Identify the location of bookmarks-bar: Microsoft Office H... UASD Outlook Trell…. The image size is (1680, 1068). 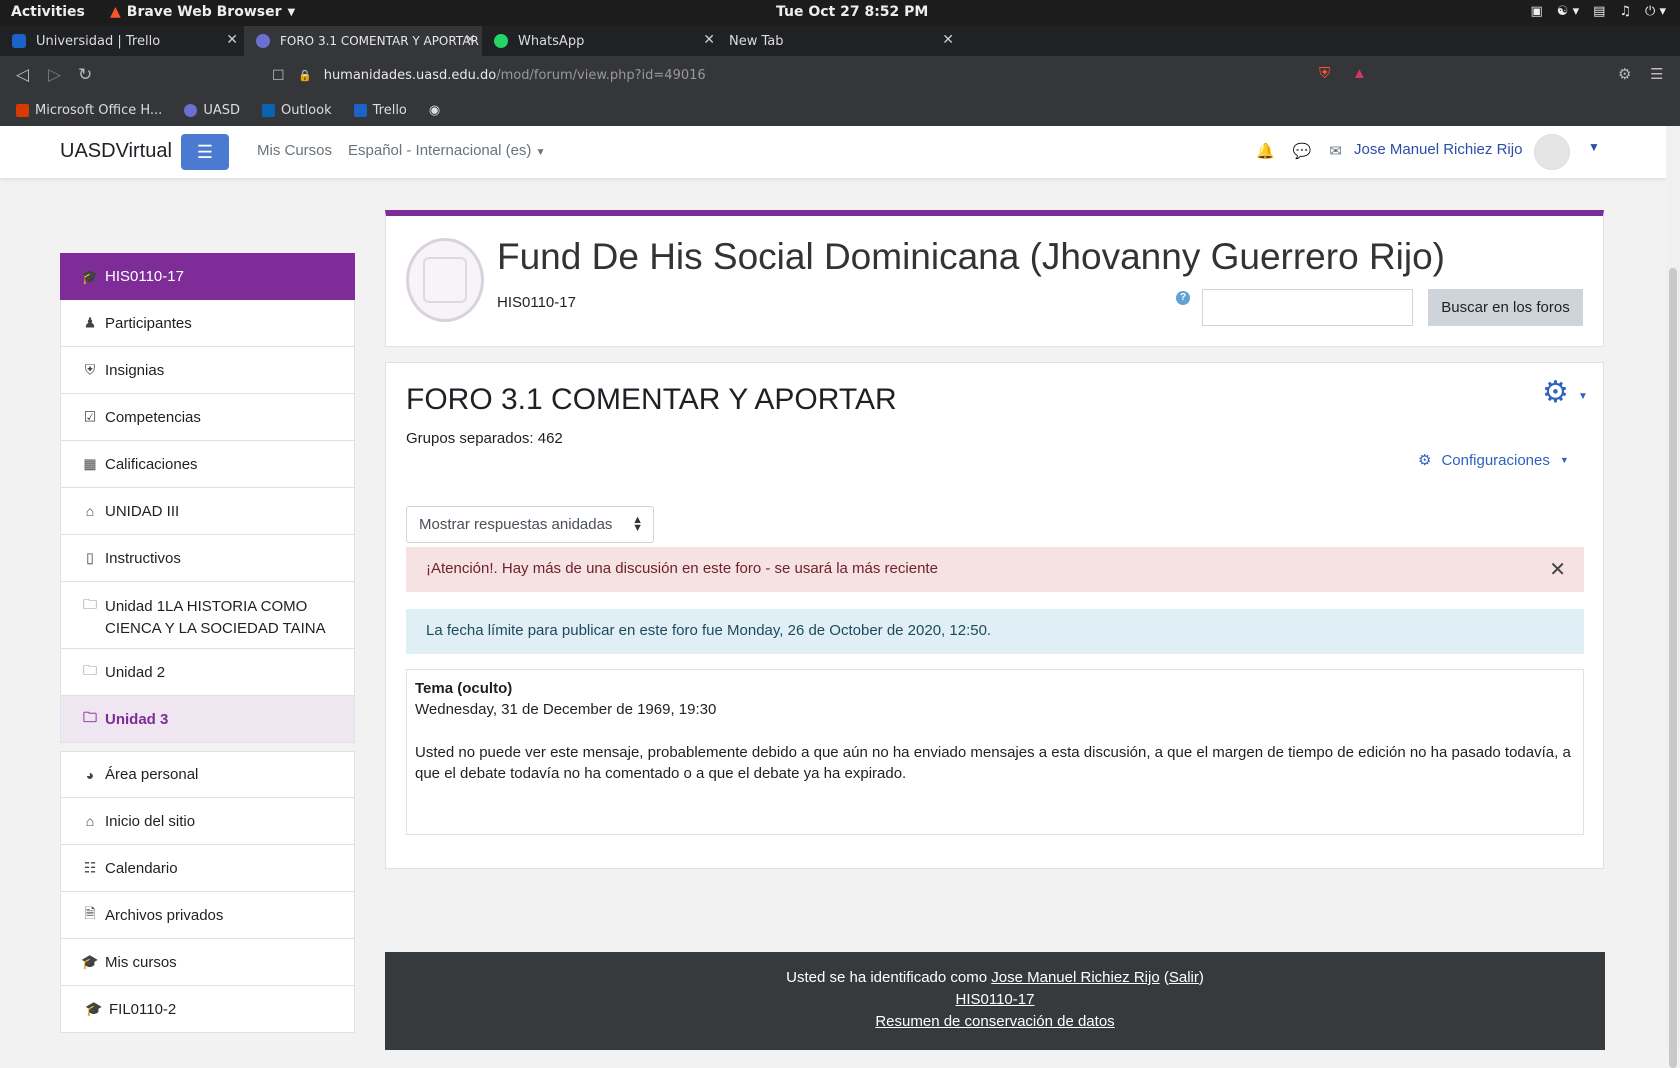
(840, 110).